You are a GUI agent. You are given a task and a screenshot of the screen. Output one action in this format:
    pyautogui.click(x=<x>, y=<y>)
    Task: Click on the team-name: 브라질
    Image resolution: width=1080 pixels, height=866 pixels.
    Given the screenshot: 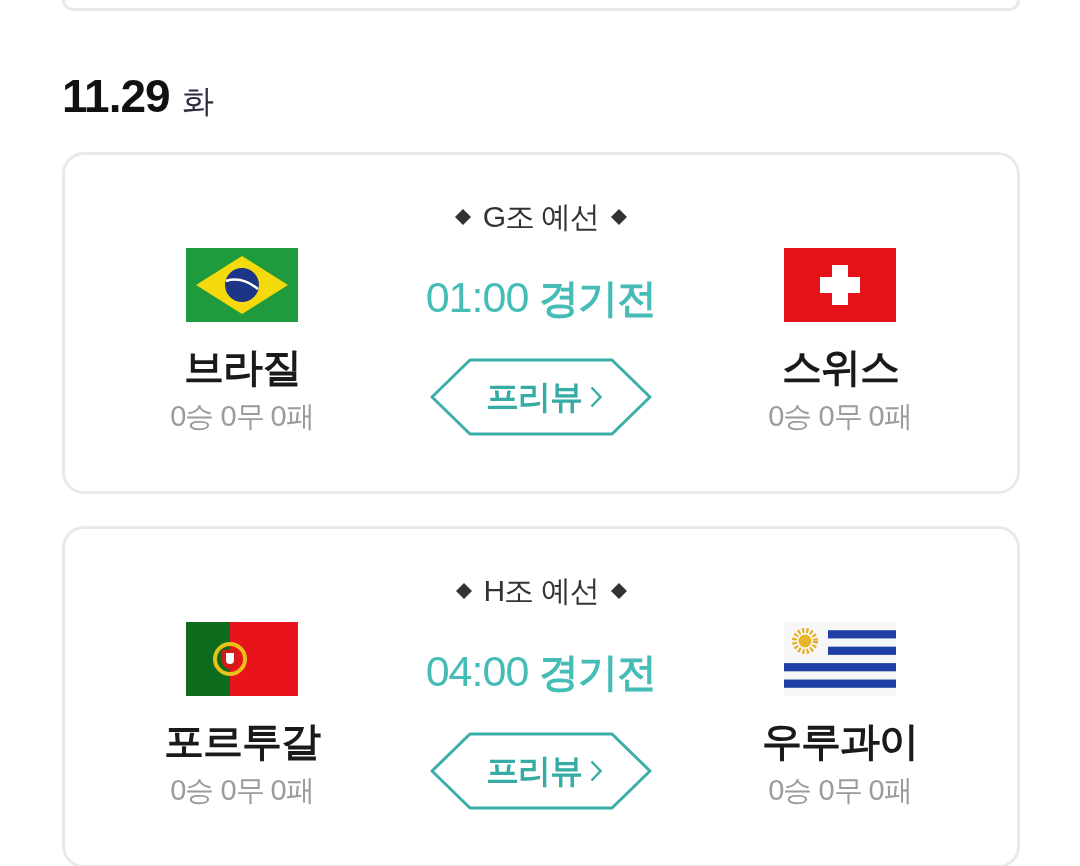 What is the action you would take?
    pyautogui.click(x=242, y=367)
    